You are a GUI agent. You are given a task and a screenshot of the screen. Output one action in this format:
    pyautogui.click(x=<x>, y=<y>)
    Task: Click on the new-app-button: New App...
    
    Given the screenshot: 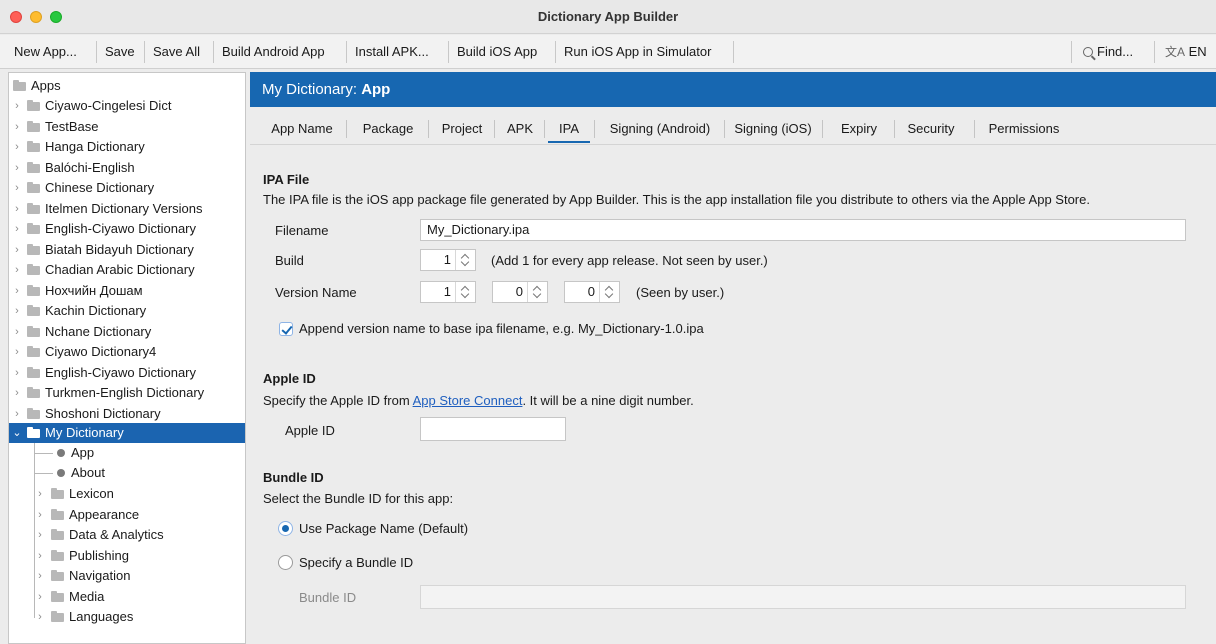 What is the action you would take?
    pyautogui.click(x=45, y=52)
    